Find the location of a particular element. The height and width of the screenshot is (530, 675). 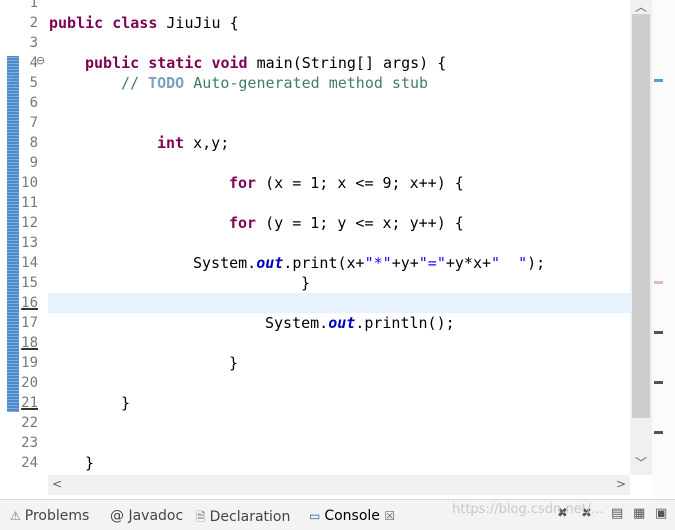

code-line-10: for (x = 1; x <= 9; x++) { is located at coordinates (346, 183).